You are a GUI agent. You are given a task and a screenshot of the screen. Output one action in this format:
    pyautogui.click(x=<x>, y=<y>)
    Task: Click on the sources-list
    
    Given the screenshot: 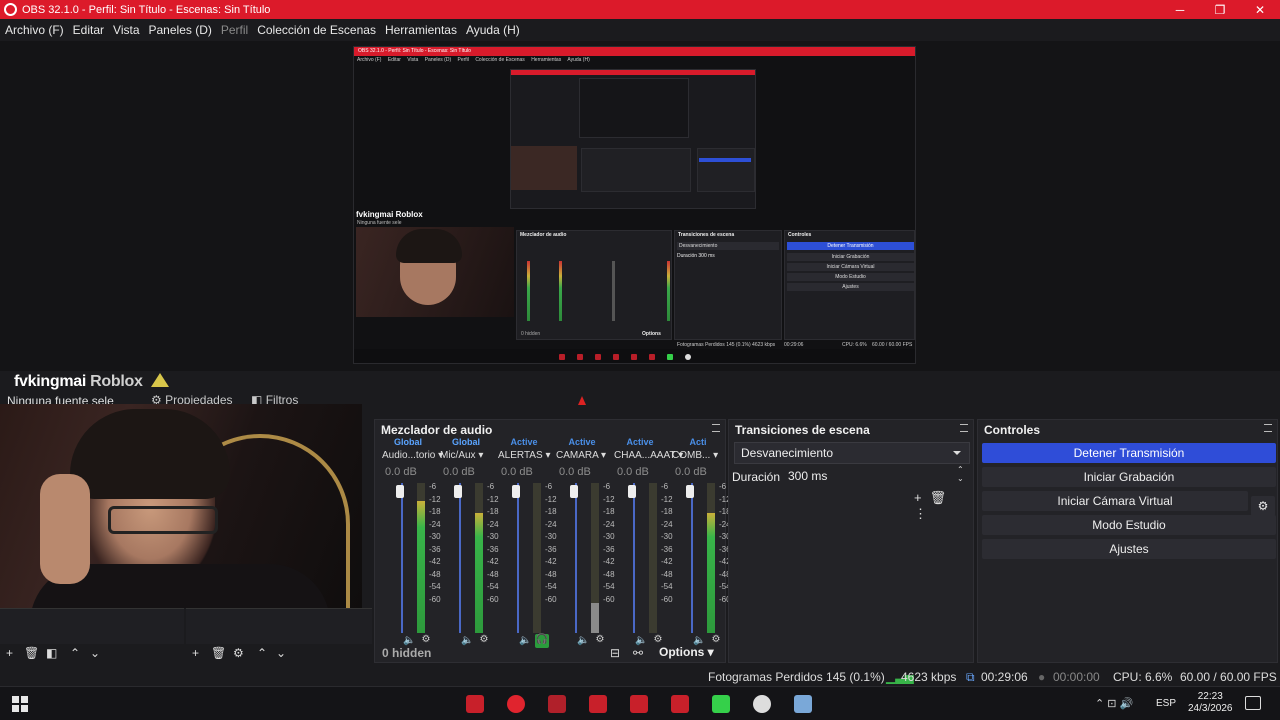 What is the action you would take?
    pyautogui.click(x=279, y=626)
    